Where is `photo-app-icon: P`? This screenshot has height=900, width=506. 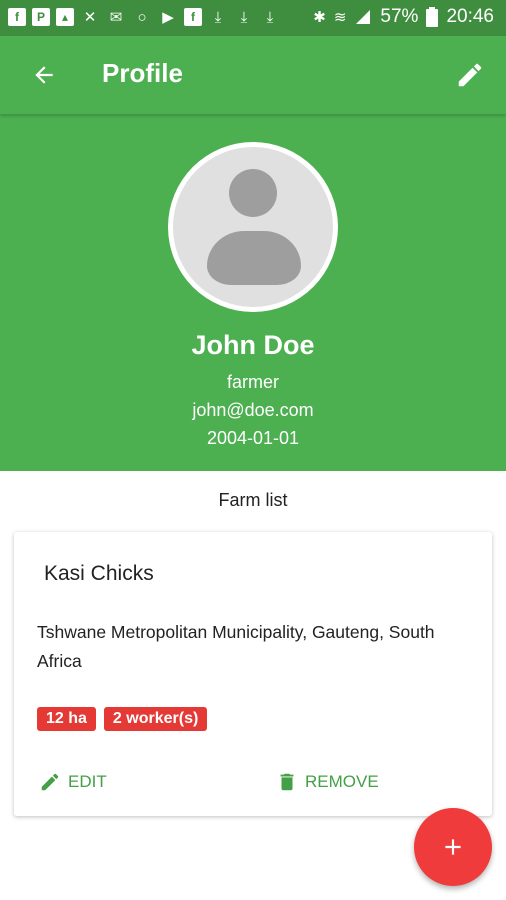 photo-app-icon: P is located at coordinates (41, 17).